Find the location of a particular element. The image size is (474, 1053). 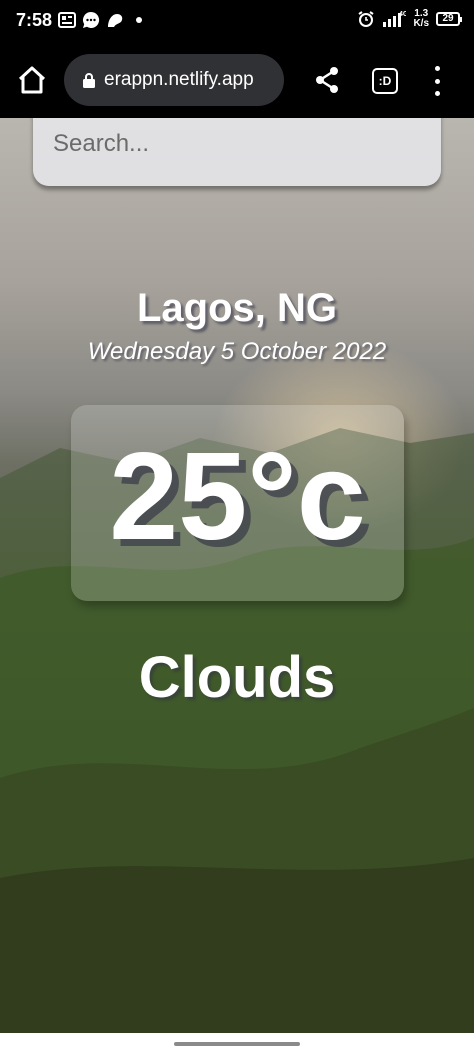

temperature-card: 25°c is located at coordinates (237, 503).